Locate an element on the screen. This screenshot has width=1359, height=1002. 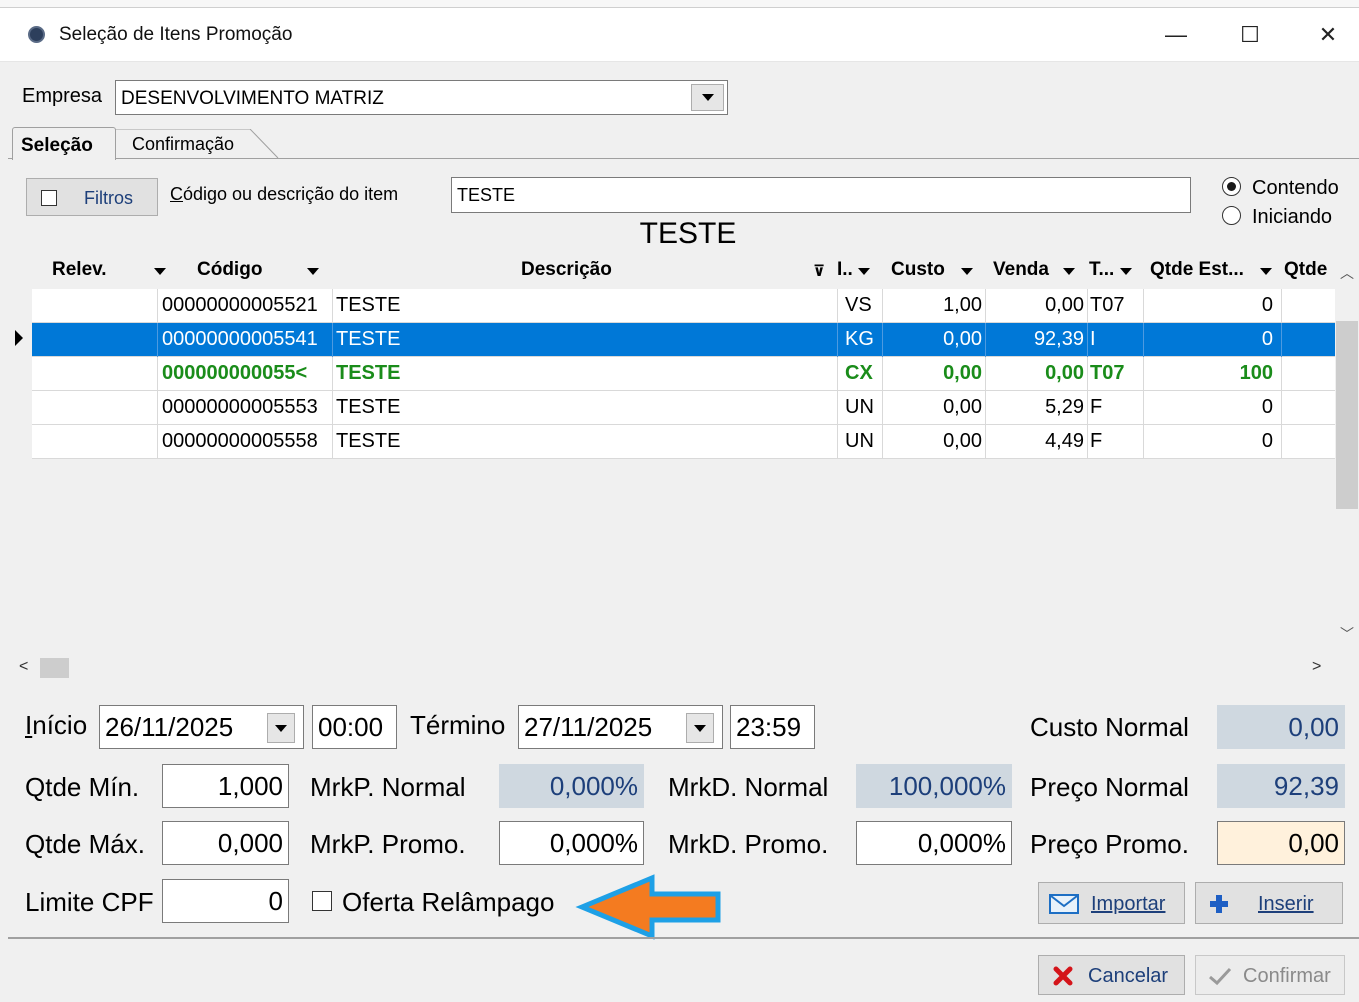
termino-date-input: 27/11/2025 is located at coordinates (620, 727).